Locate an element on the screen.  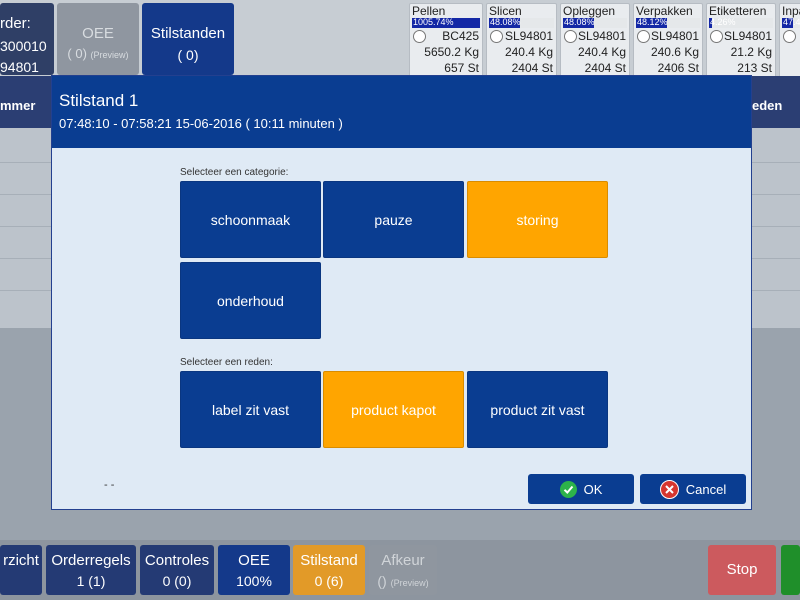
reason-label: Selecteer een reden: is located at coordinates (226, 362).